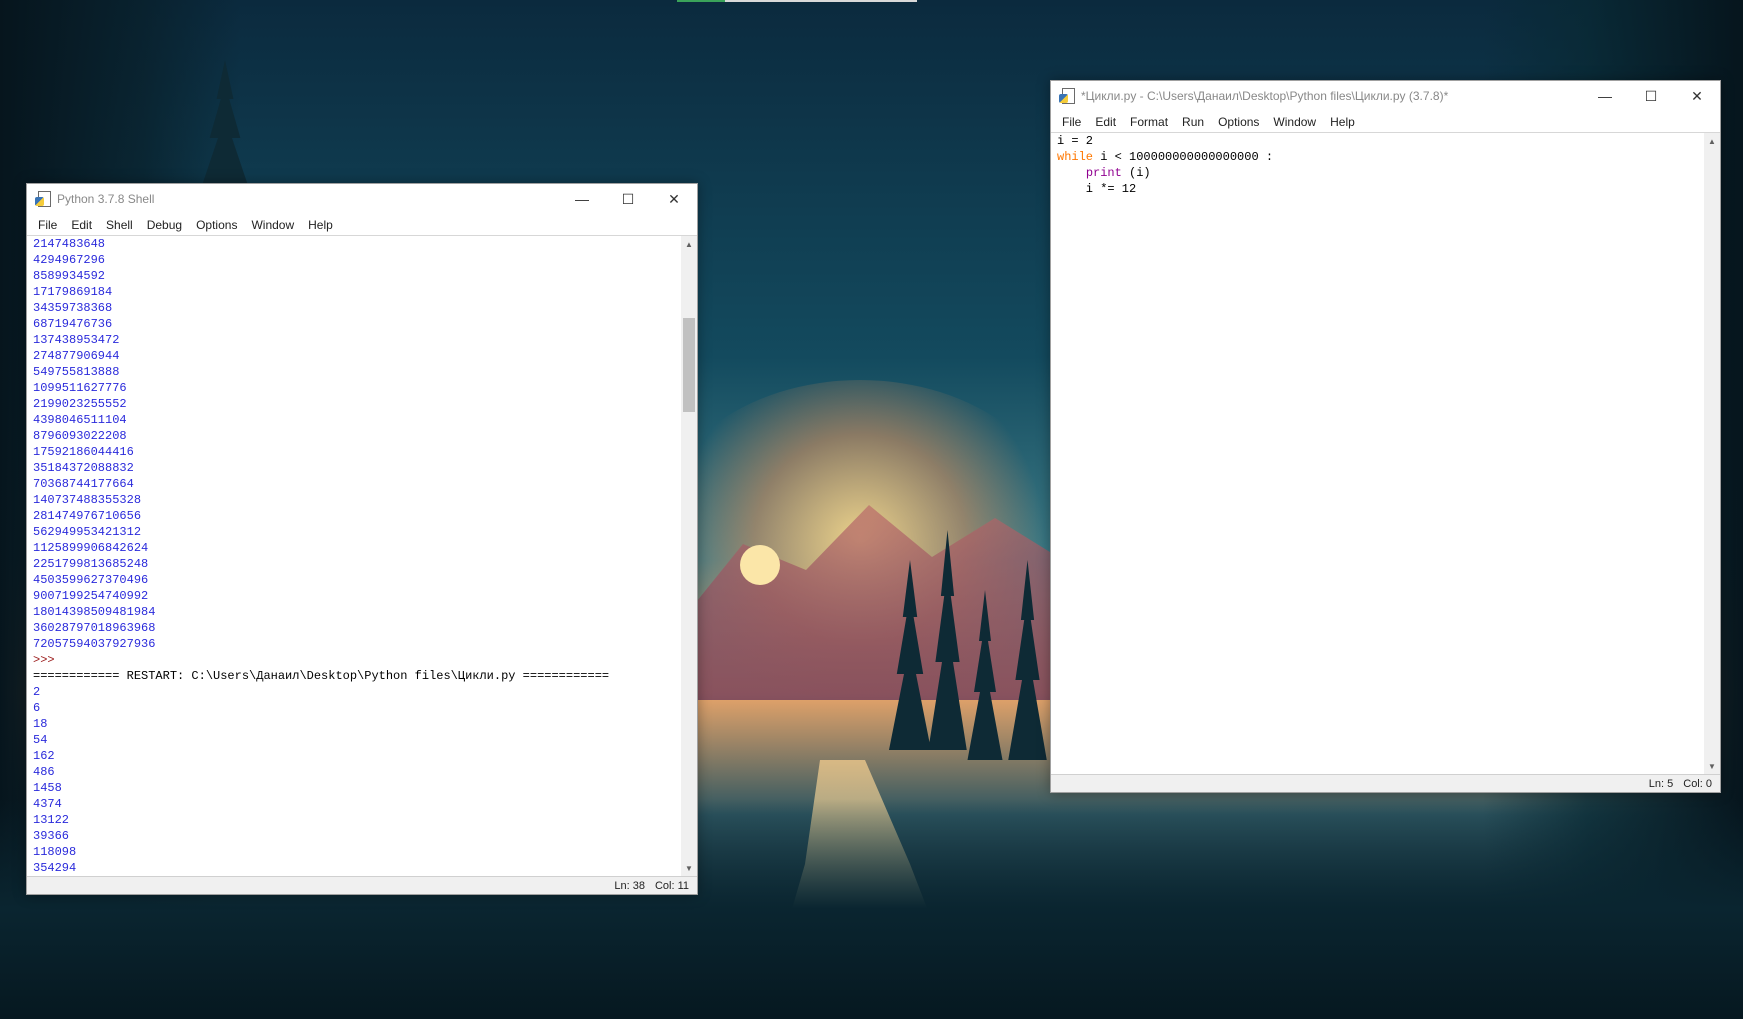  I want to click on output-line: 549755813888, so click(76, 372).